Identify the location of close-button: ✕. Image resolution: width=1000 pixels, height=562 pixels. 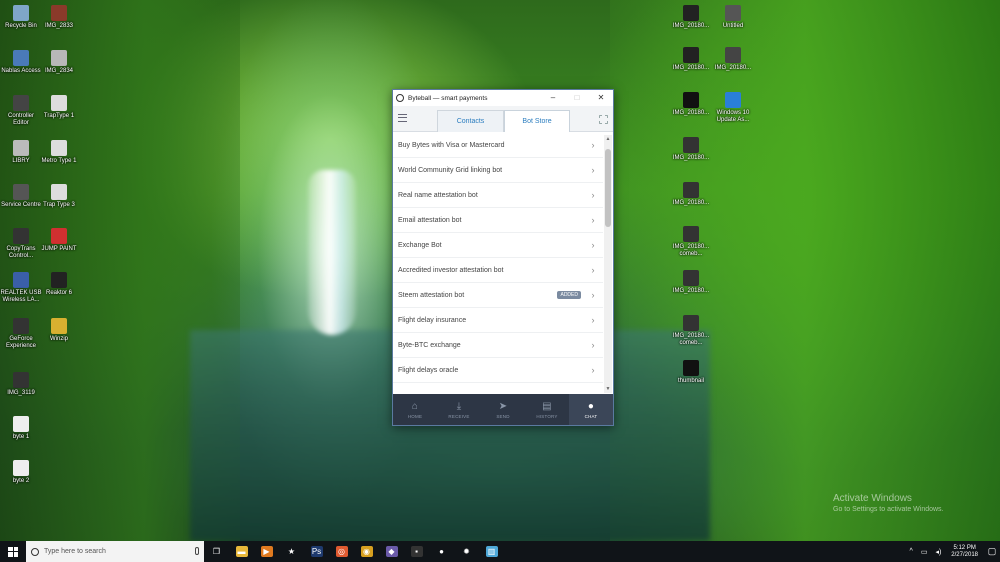
(601, 98).